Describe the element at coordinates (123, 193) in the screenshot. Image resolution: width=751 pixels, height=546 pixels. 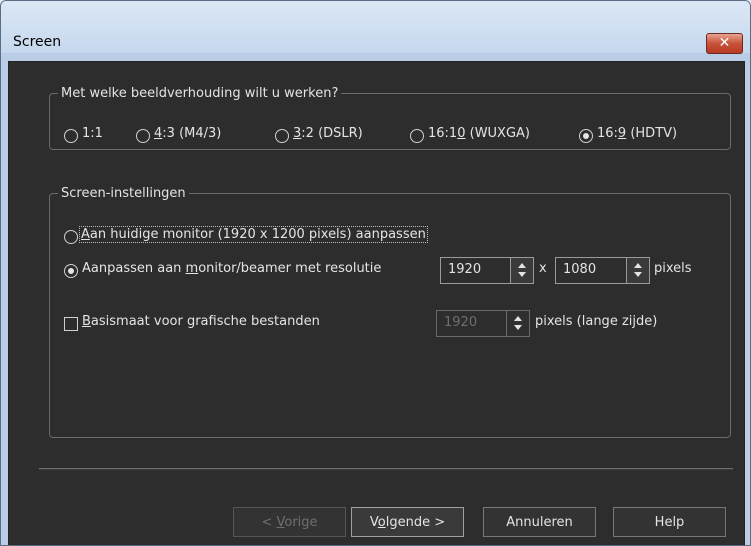
I see `screen-settings-legend: Screen-instellingen` at that location.